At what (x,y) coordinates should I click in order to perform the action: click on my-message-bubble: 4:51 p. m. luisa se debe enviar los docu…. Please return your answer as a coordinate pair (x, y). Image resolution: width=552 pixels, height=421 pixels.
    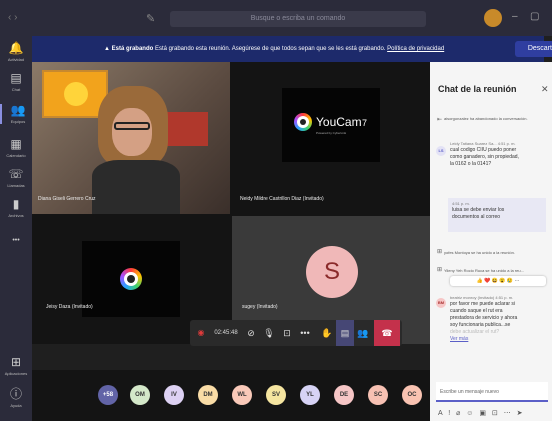
    Looking at the image, I should click on (497, 215).